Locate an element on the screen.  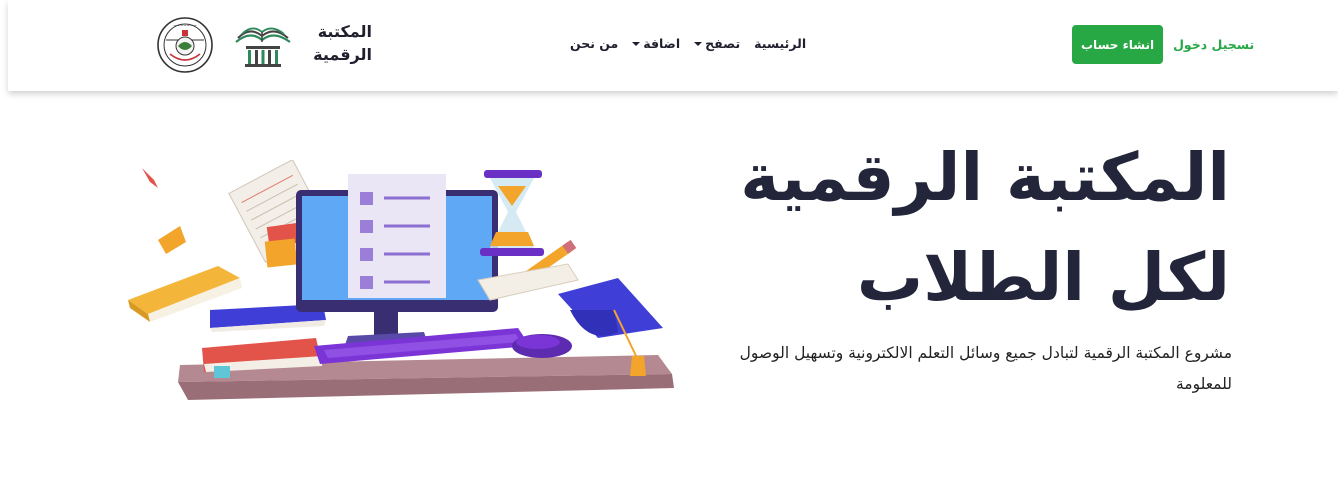
auth-group: انشاء حساب تسجيل دخول is located at coordinates (1163, 44).